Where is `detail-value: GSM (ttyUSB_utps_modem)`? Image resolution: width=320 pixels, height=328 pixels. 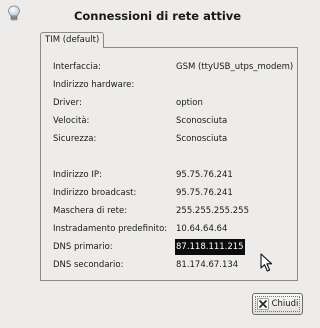
detail-value: GSM (ttyUSB_utps_modem) is located at coordinates (235, 67).